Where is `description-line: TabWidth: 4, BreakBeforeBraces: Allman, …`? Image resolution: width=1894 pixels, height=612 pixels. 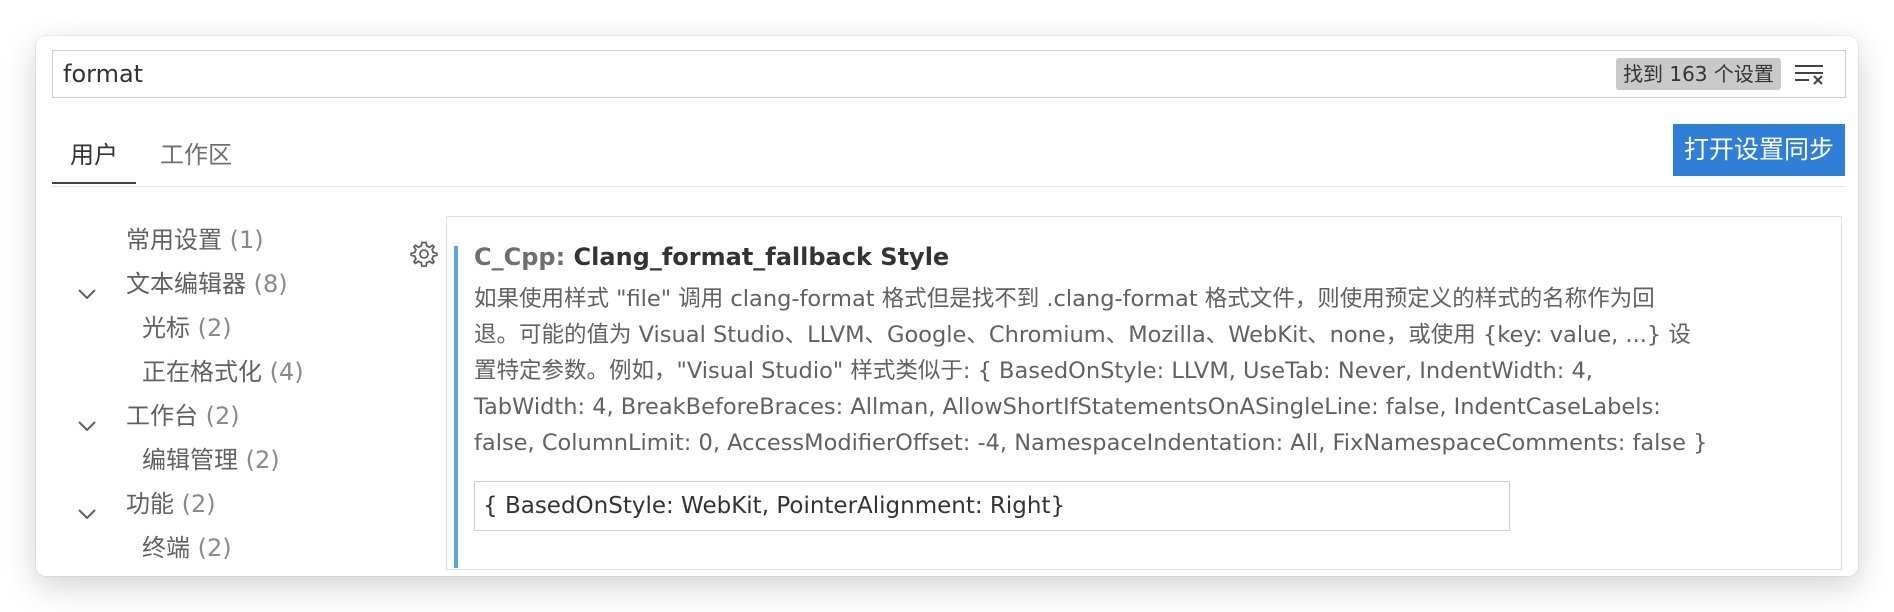
description-line: TabWidth: 4, BreakBeforeBraces: Allman, … is located at coordinates (1067, 407).